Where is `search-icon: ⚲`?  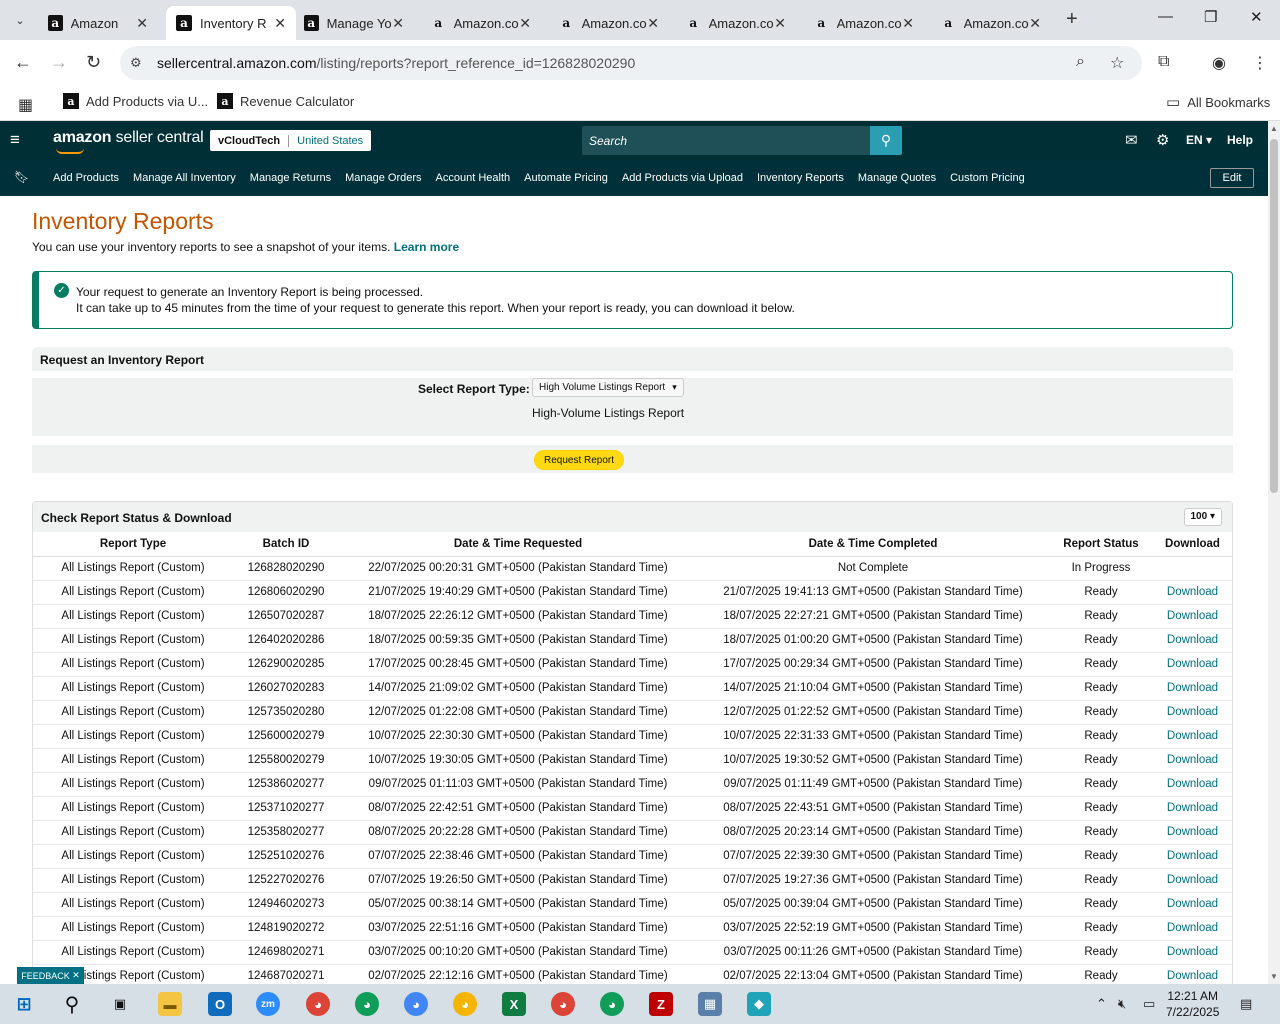
search-icon: ⚲ is located at coordinates (72, 1004).